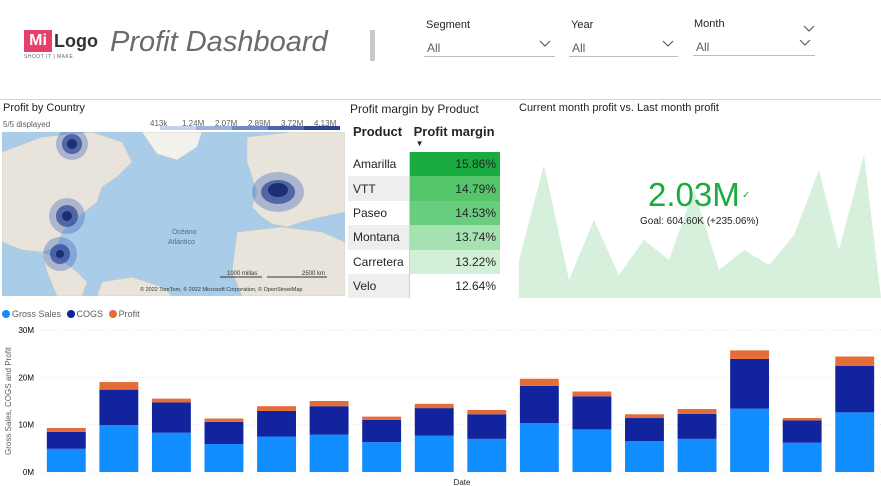 The width and height of the screenshot is (881, 486). What do you see at coordinates (60, 254) in the screenshot?
I see `map-bubble-mexico` at bounding box center [60, 254].